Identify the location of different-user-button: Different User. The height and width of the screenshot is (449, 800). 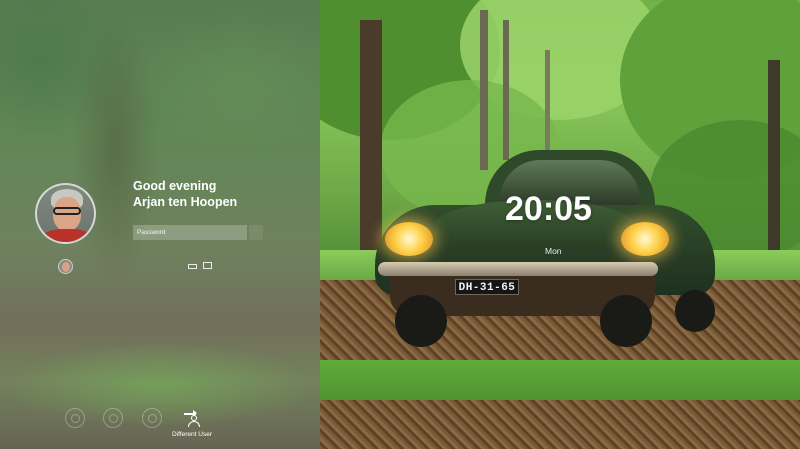
(192, 424).